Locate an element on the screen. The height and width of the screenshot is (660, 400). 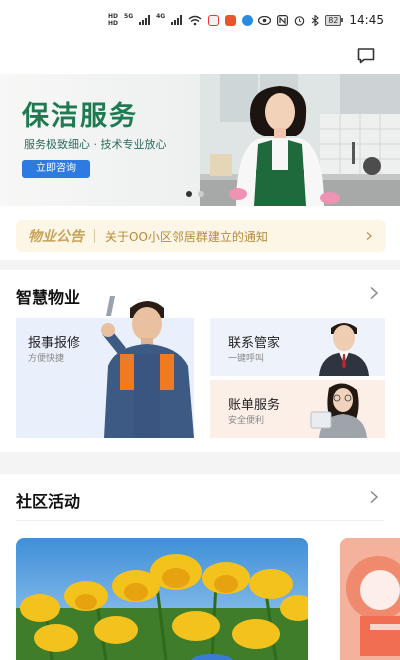
service-desc: 一键呼叫 is located at coordinates (246, 359).